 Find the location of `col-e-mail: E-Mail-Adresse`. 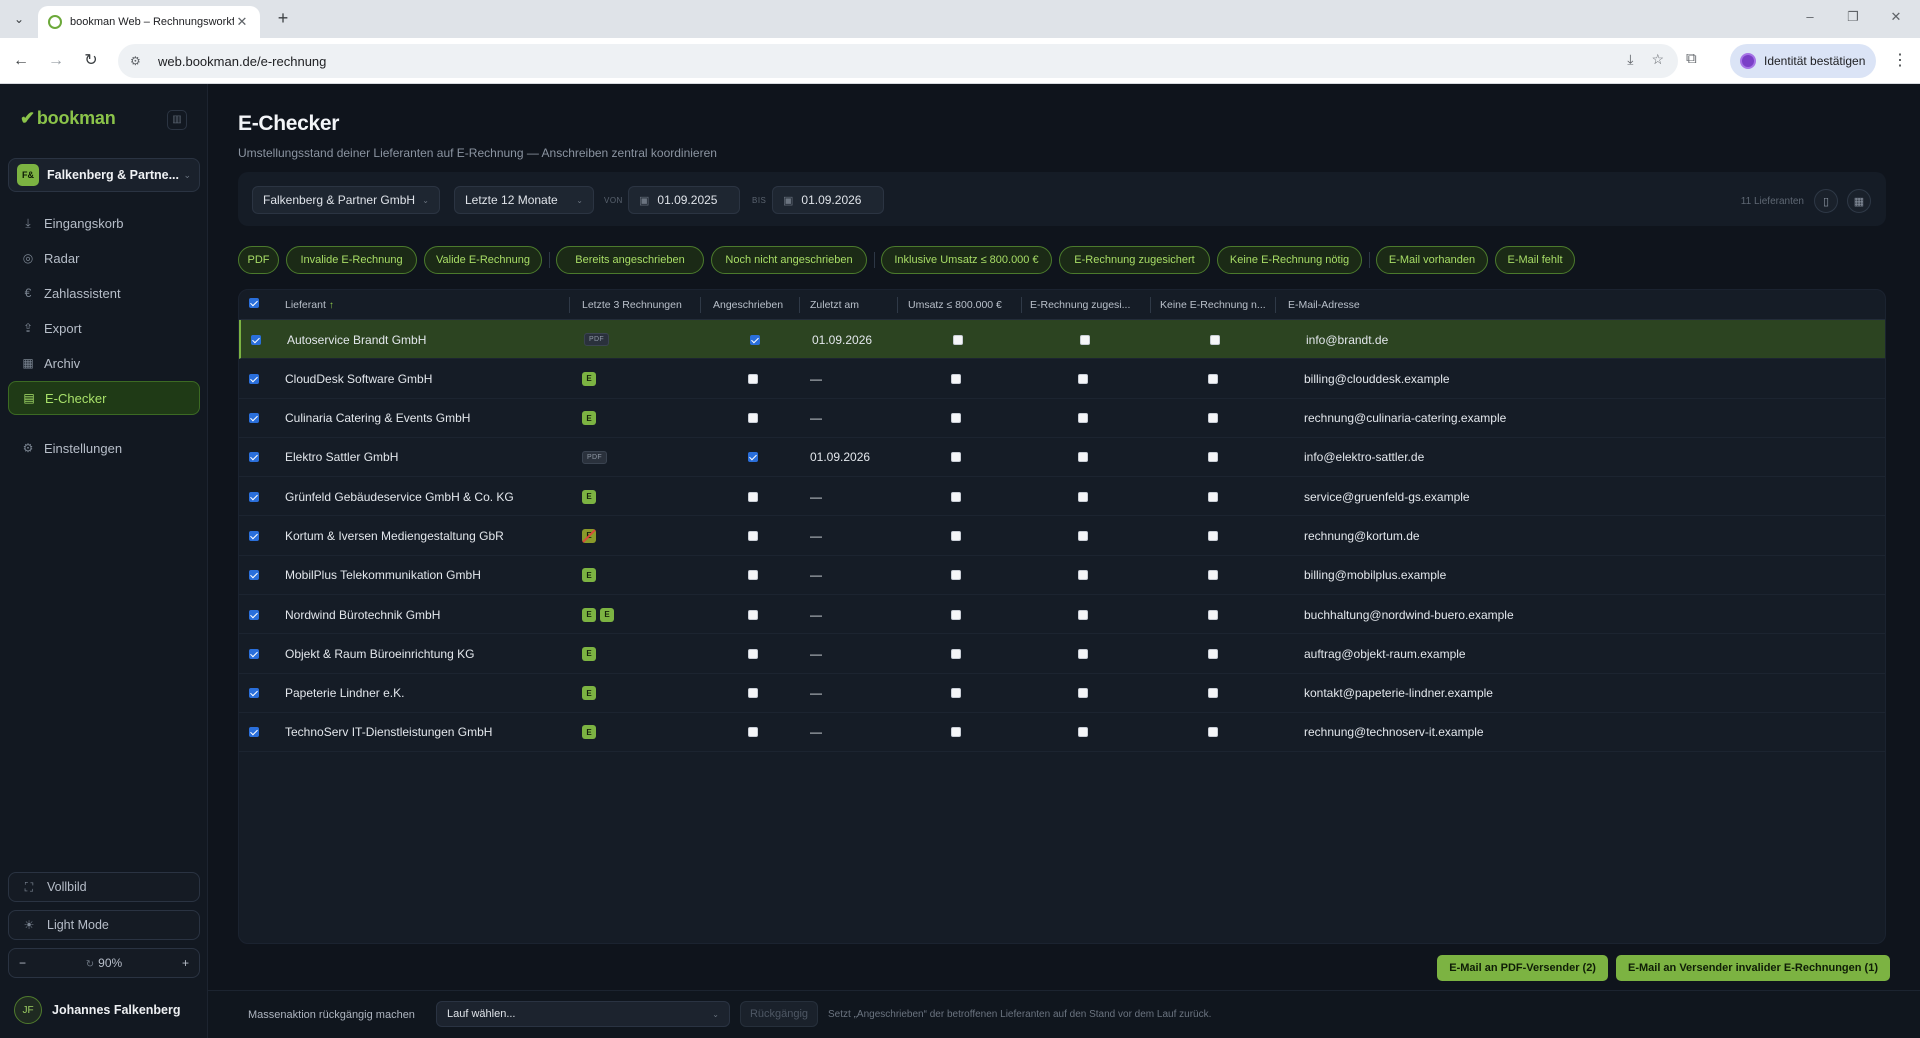

col-e-mail: E-Mail-Adresse is located at coordinates (1363, 305).